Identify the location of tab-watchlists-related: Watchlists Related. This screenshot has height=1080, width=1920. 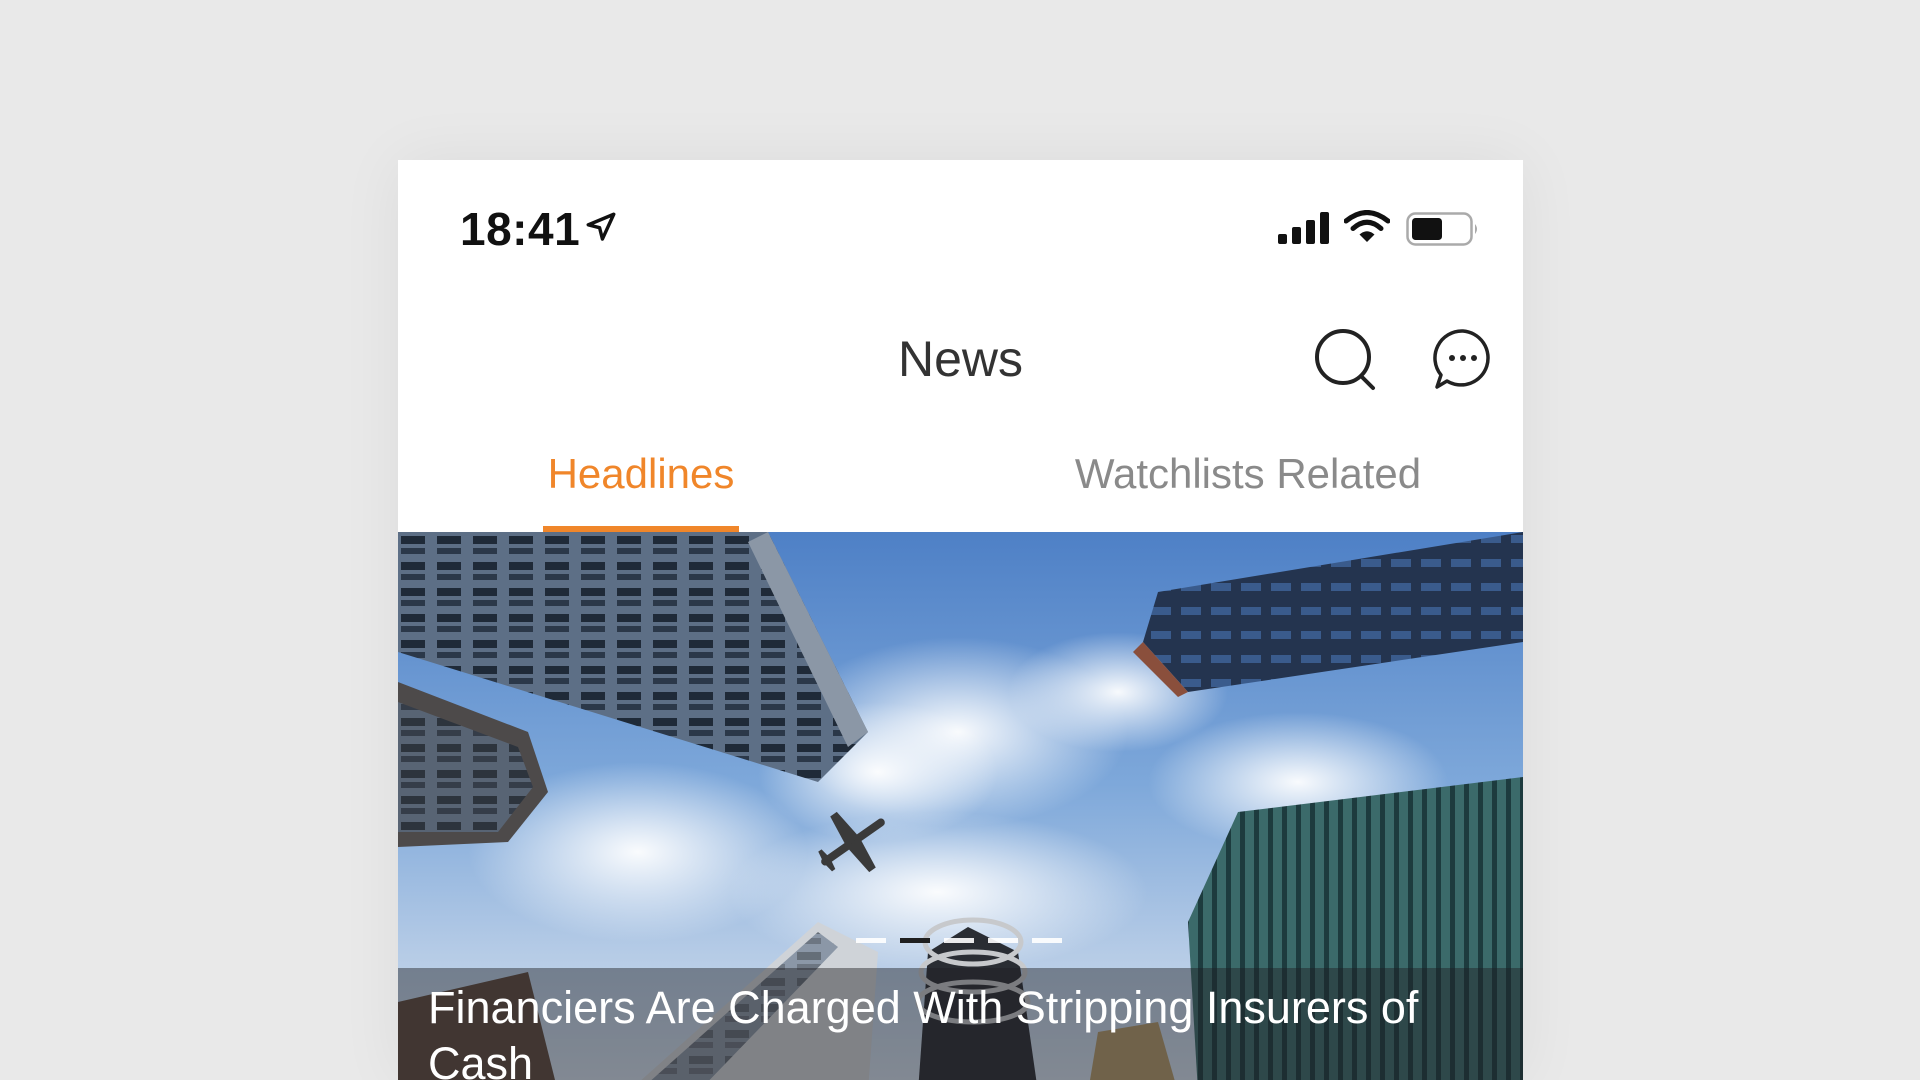
(1248, 490).